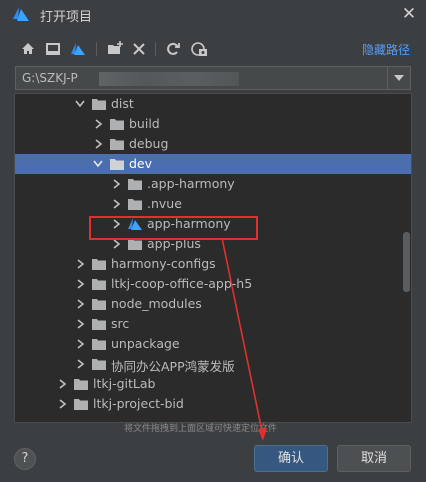  I want to click on tree-row: debug, so click(213, 144).